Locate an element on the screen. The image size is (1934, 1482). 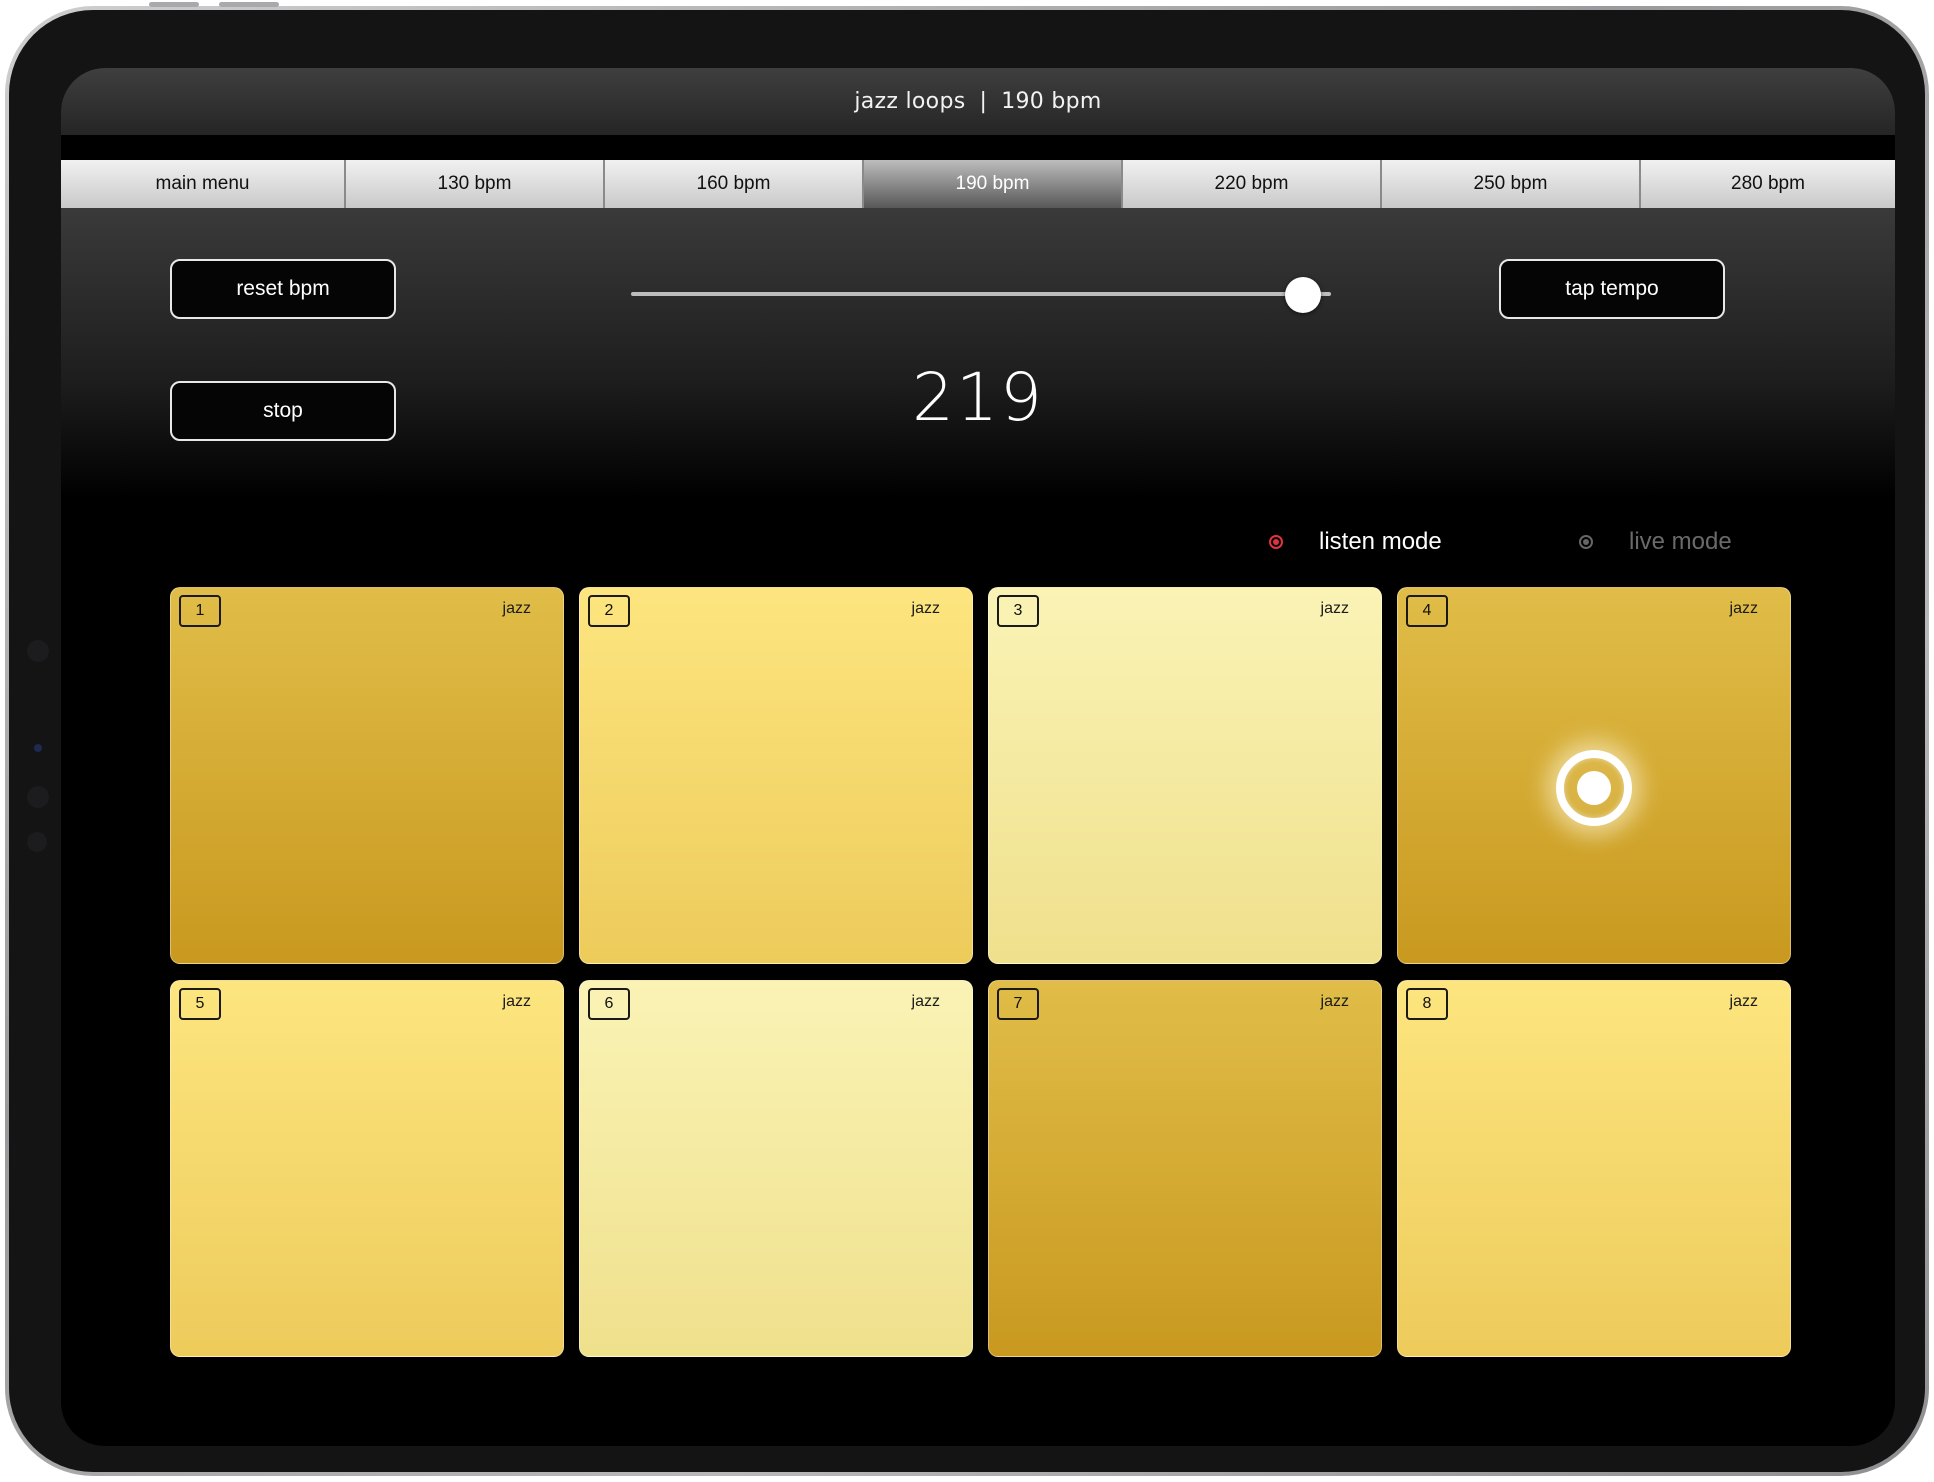
loop-pad-5: 5 jazz is located at coordinates (367, 1168).